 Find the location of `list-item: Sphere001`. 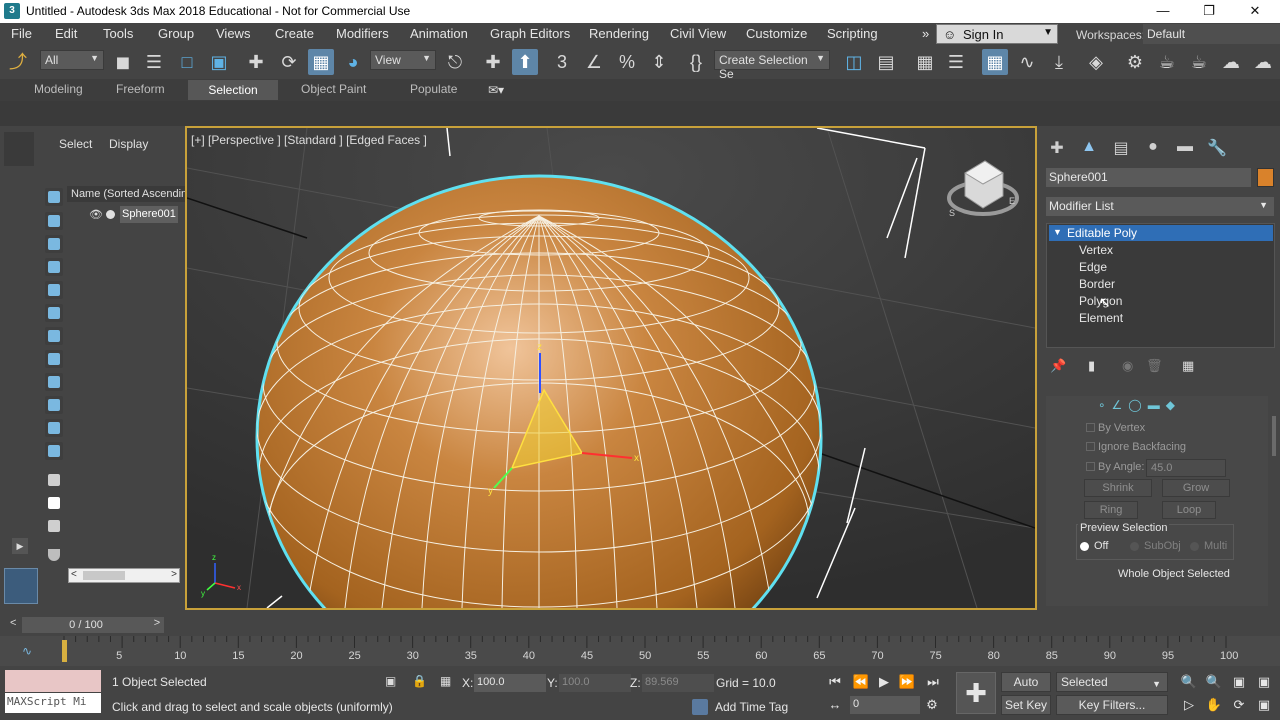

list-item: Sphere001 is located at coordinates (149, 214).